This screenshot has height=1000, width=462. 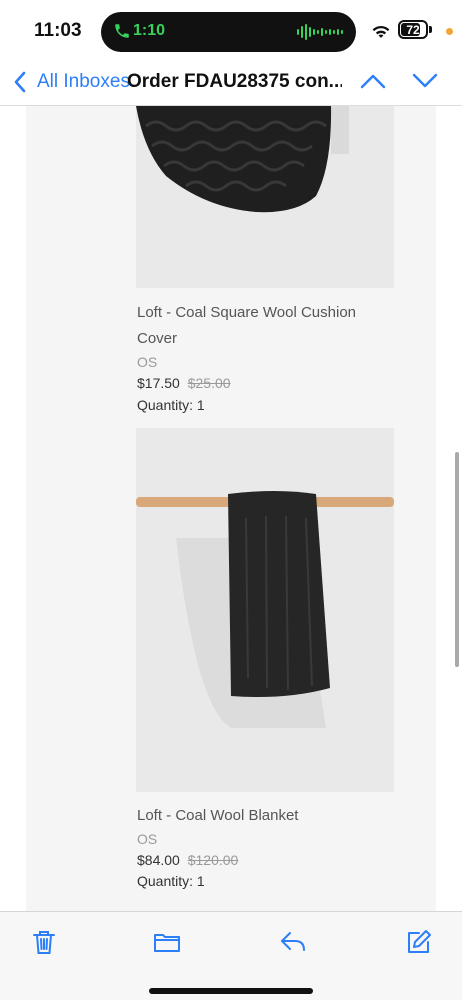 What do you see at coordinates (373, 81) in the screenshot?
I see `chevron-up-icon` at bounding box center [373, 81].